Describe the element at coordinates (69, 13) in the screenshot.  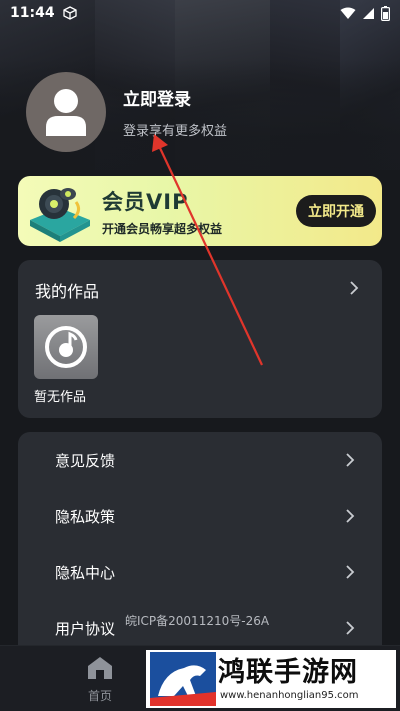
I see `box-icon` at that location.